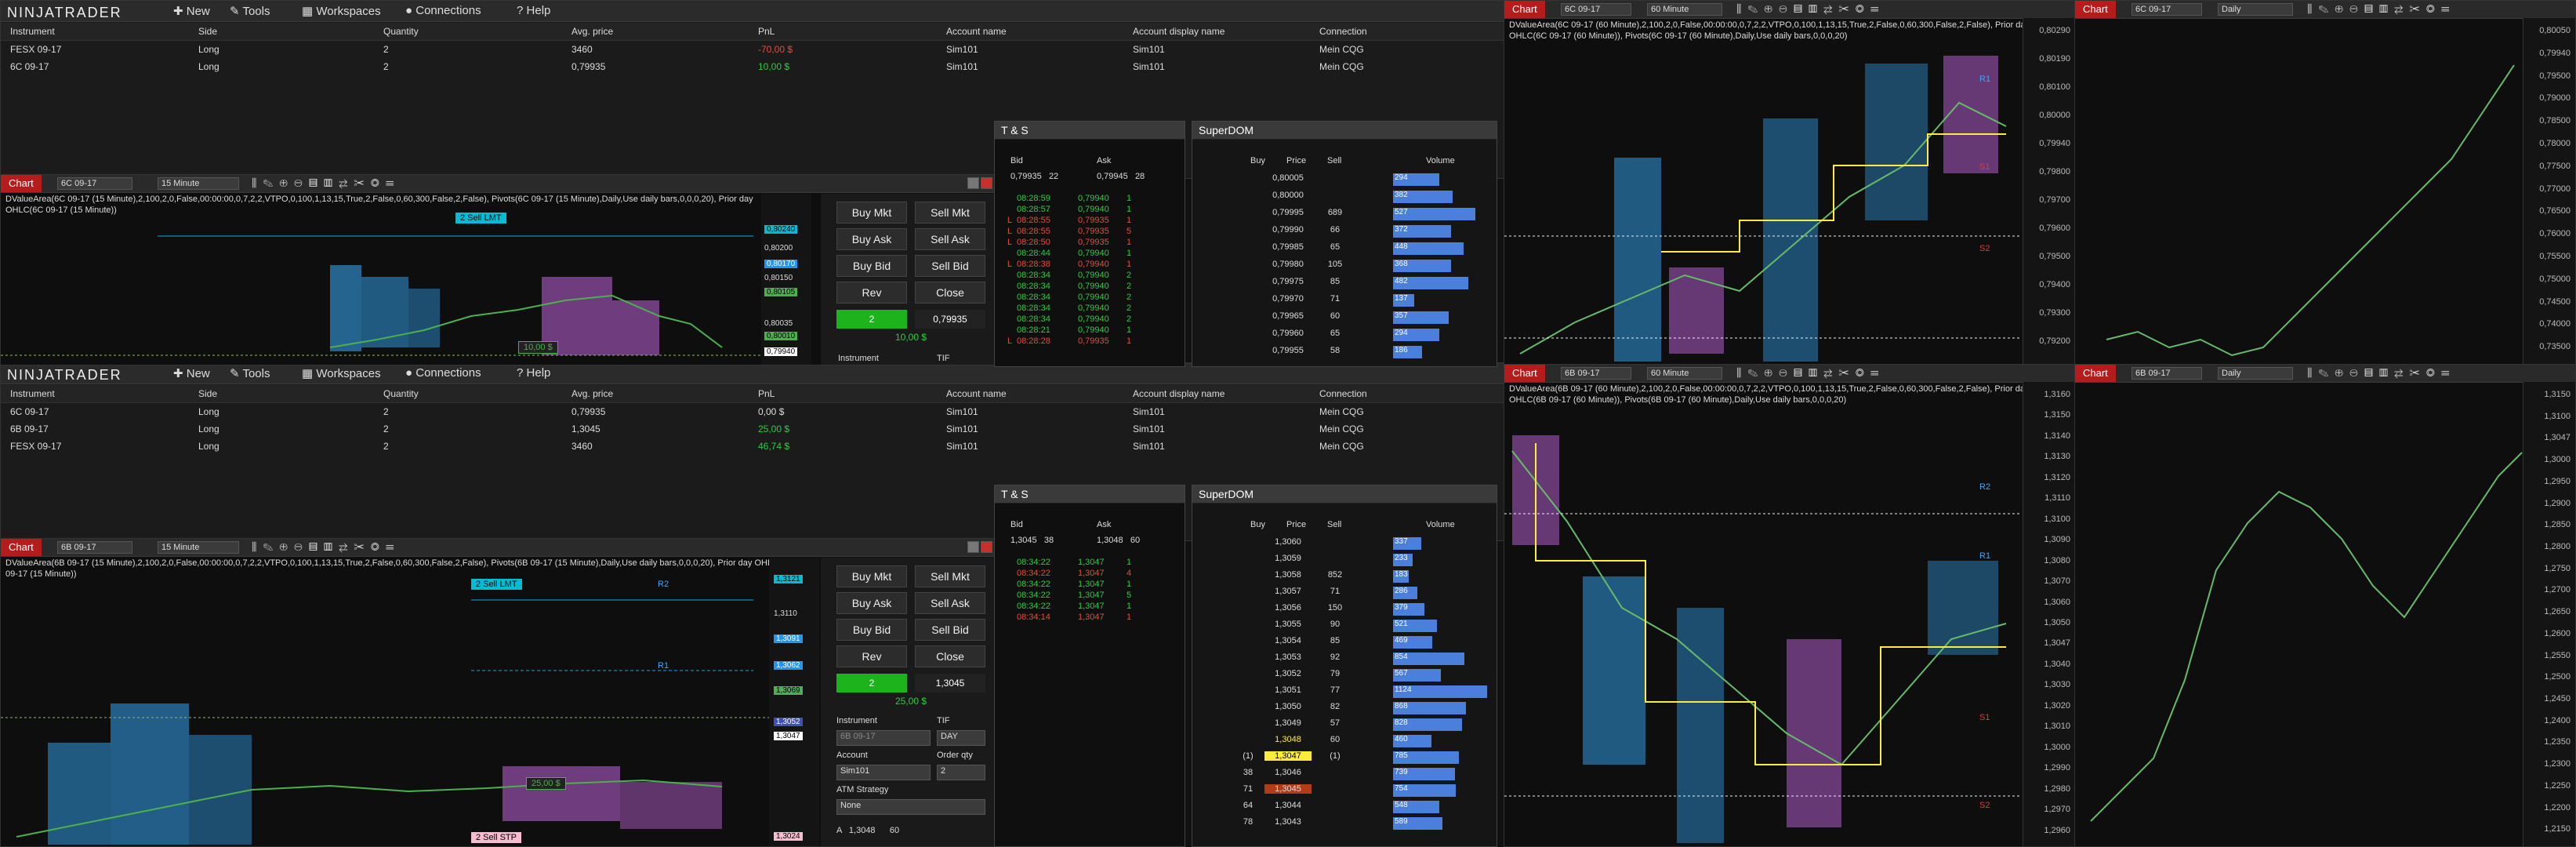 The height and width of the screenshot is (847, 2576). What do you see at coordinates (1685, 373) in the screenshot?
I see `interval-selector: 60 Minute` at bounding box center [1685, 373].